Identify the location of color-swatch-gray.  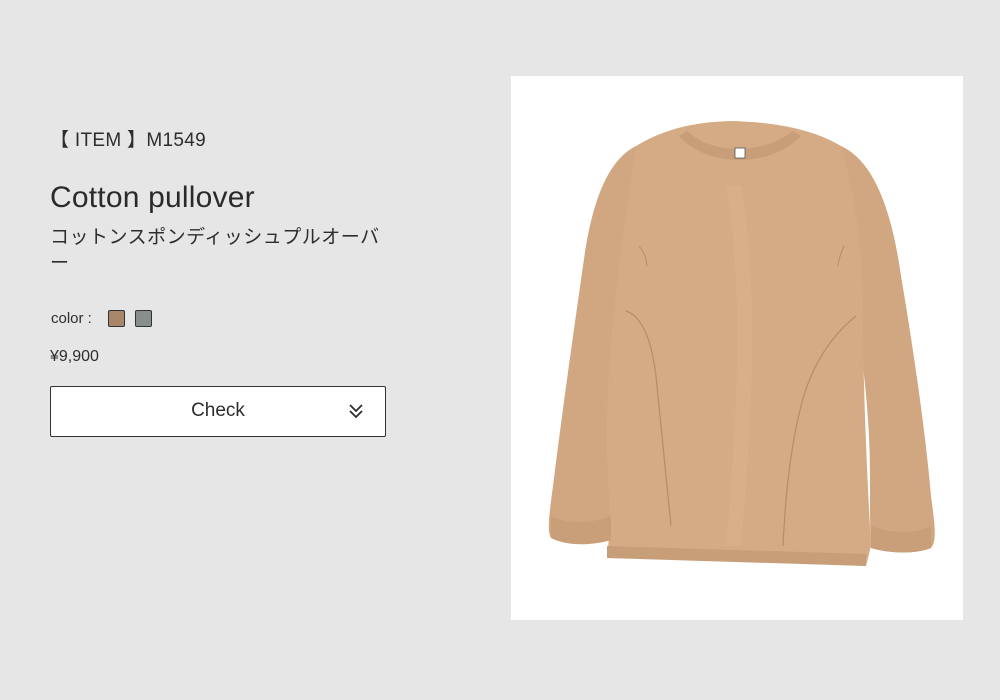
(143, 318).